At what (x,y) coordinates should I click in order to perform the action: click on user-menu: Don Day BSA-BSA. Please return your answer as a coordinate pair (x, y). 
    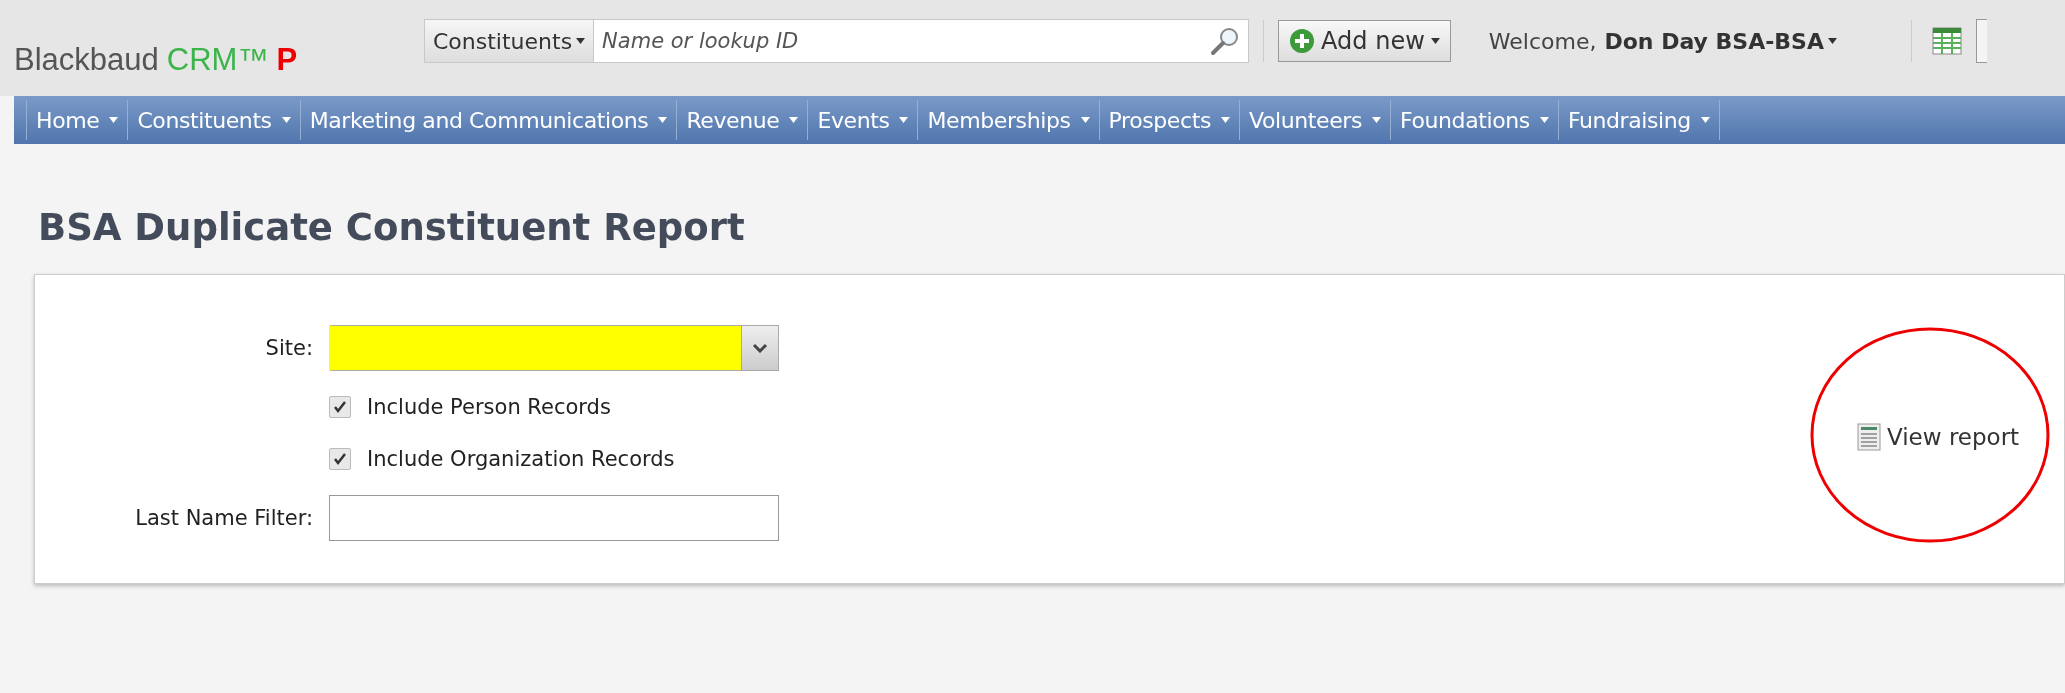
    Looking at the image, I should click on (1720, 41).